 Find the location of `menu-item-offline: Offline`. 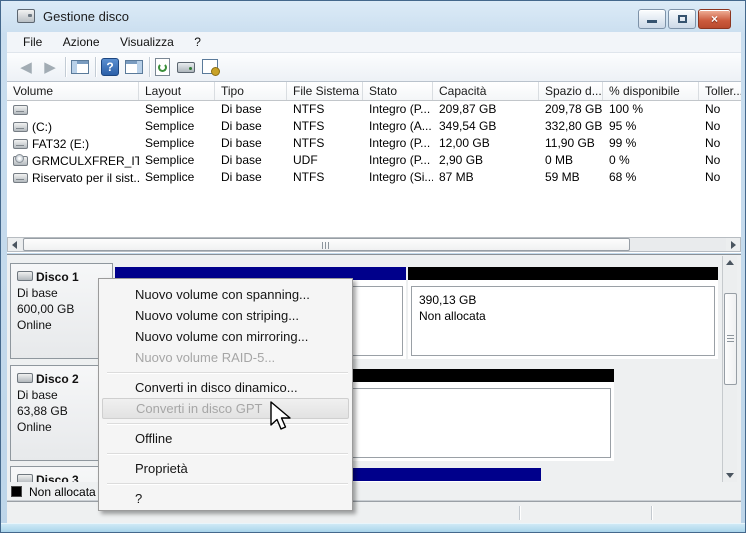

menu-item-offline: Offline is located at coordinates (225, 438).